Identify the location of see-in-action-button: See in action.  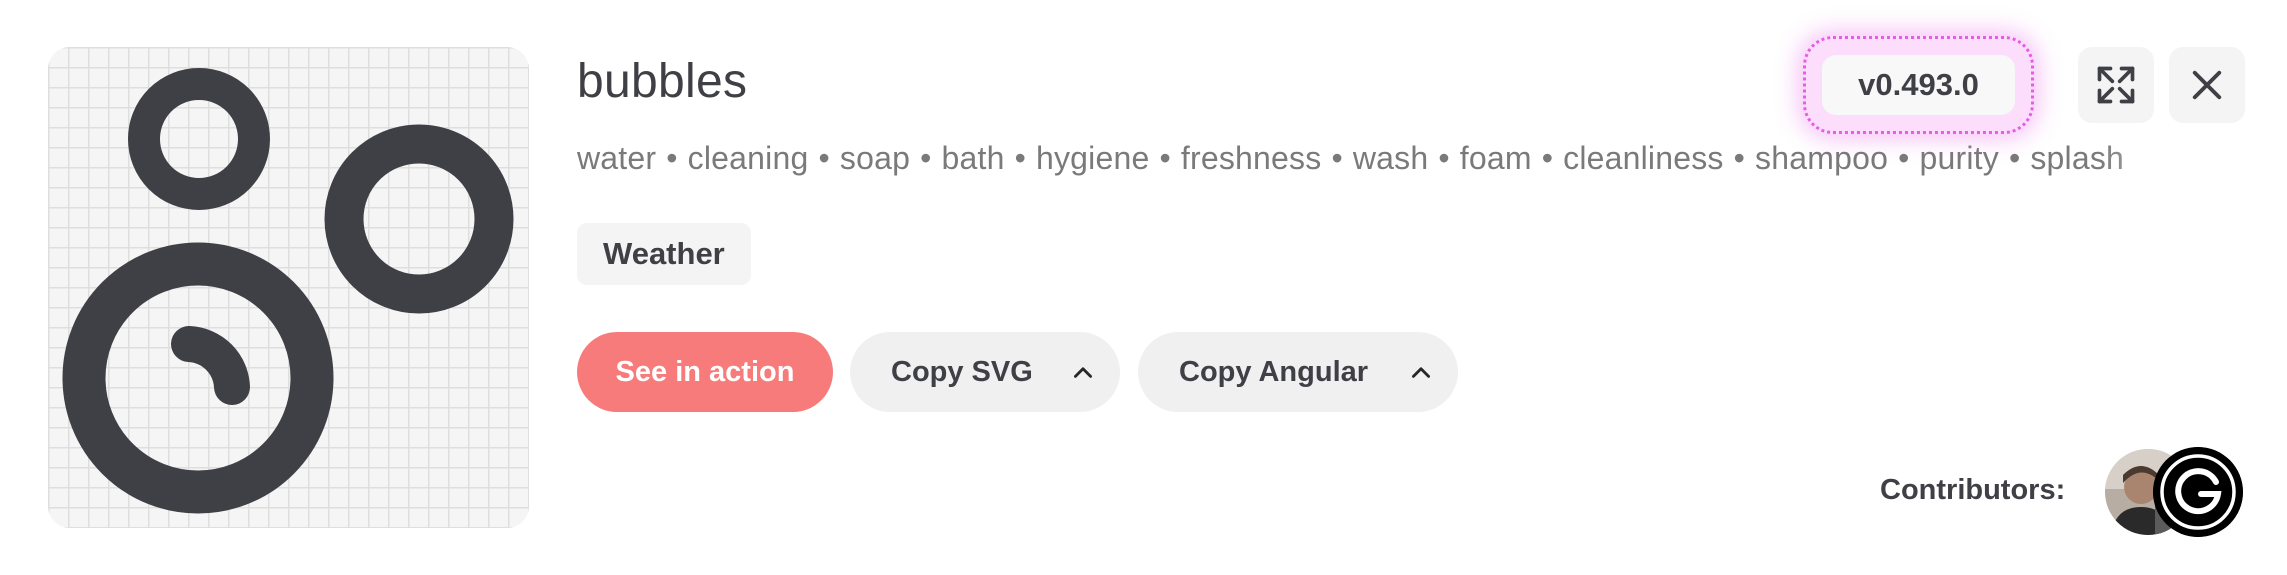
(705, 372).